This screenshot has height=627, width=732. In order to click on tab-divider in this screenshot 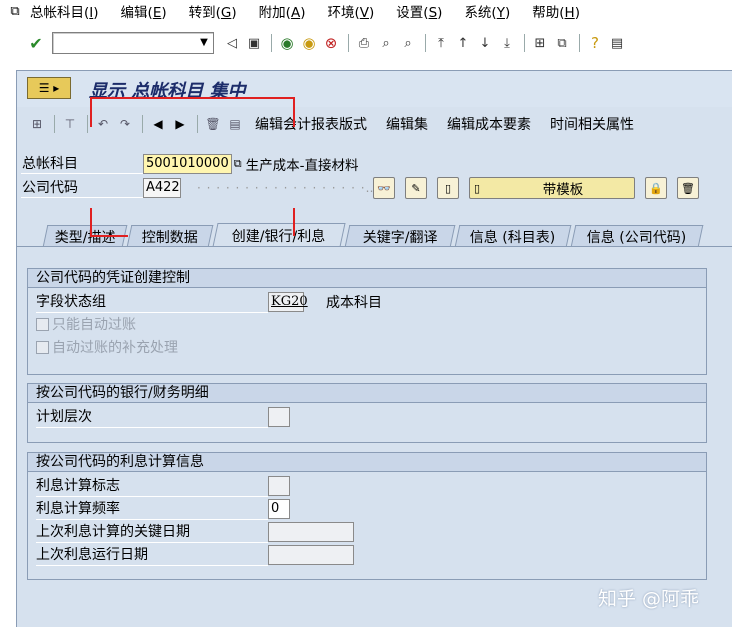, I will do `click(374, 246)`.